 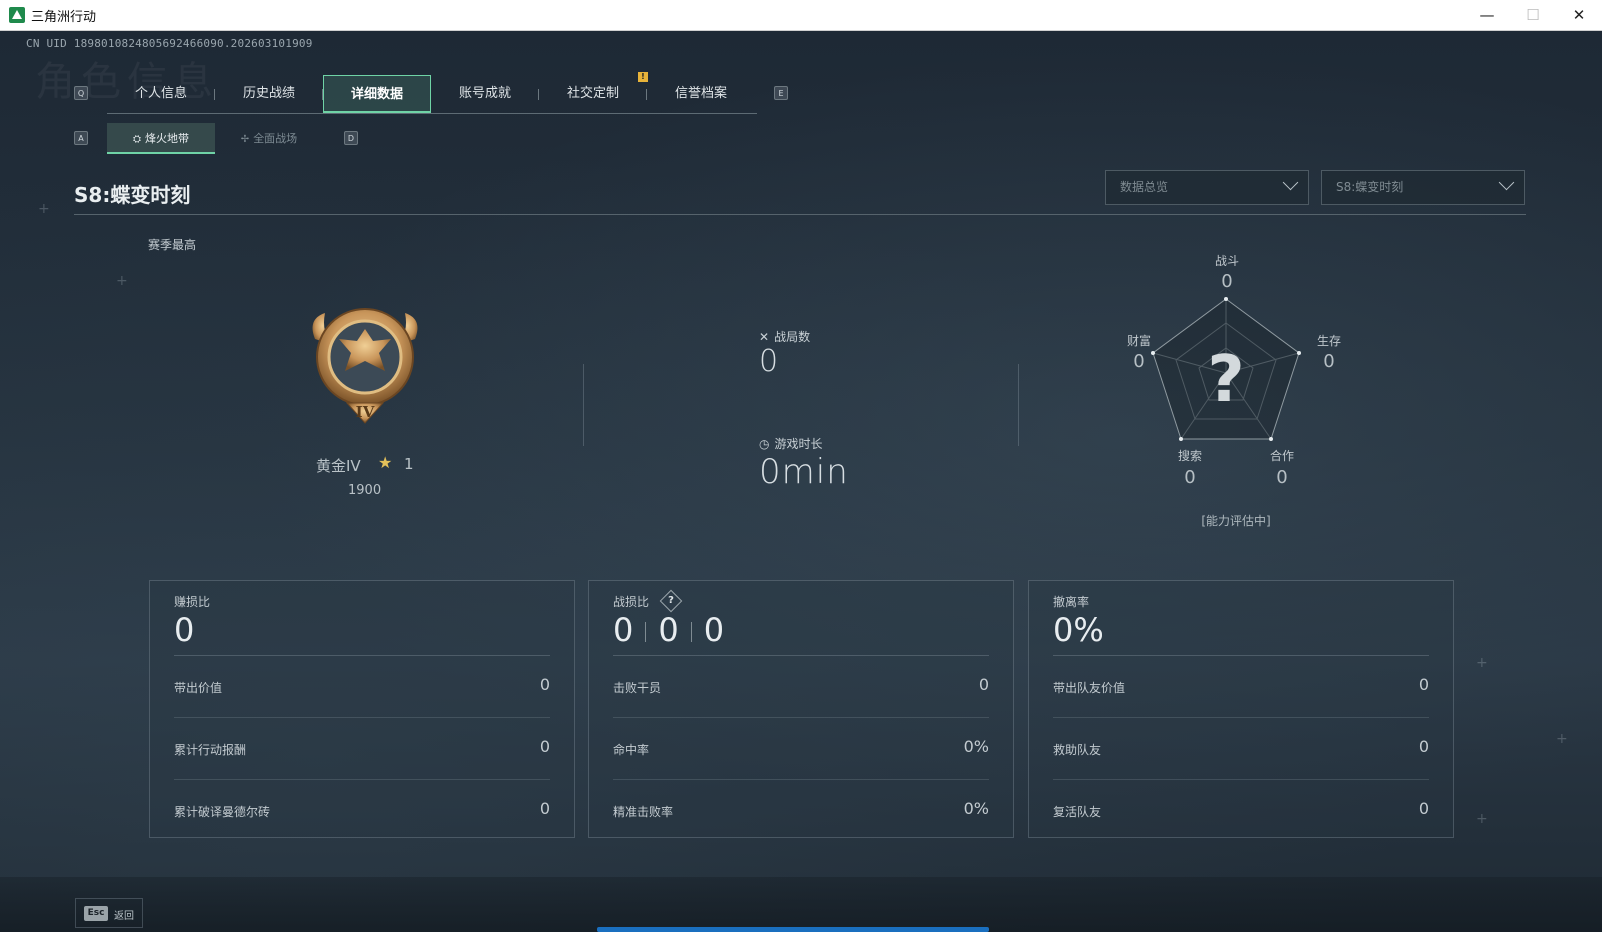 What do you see at coordinates (764, 337) in the screenshot?
I see `crossed-swords-icon: ✕` at bounding box center [764, 337].